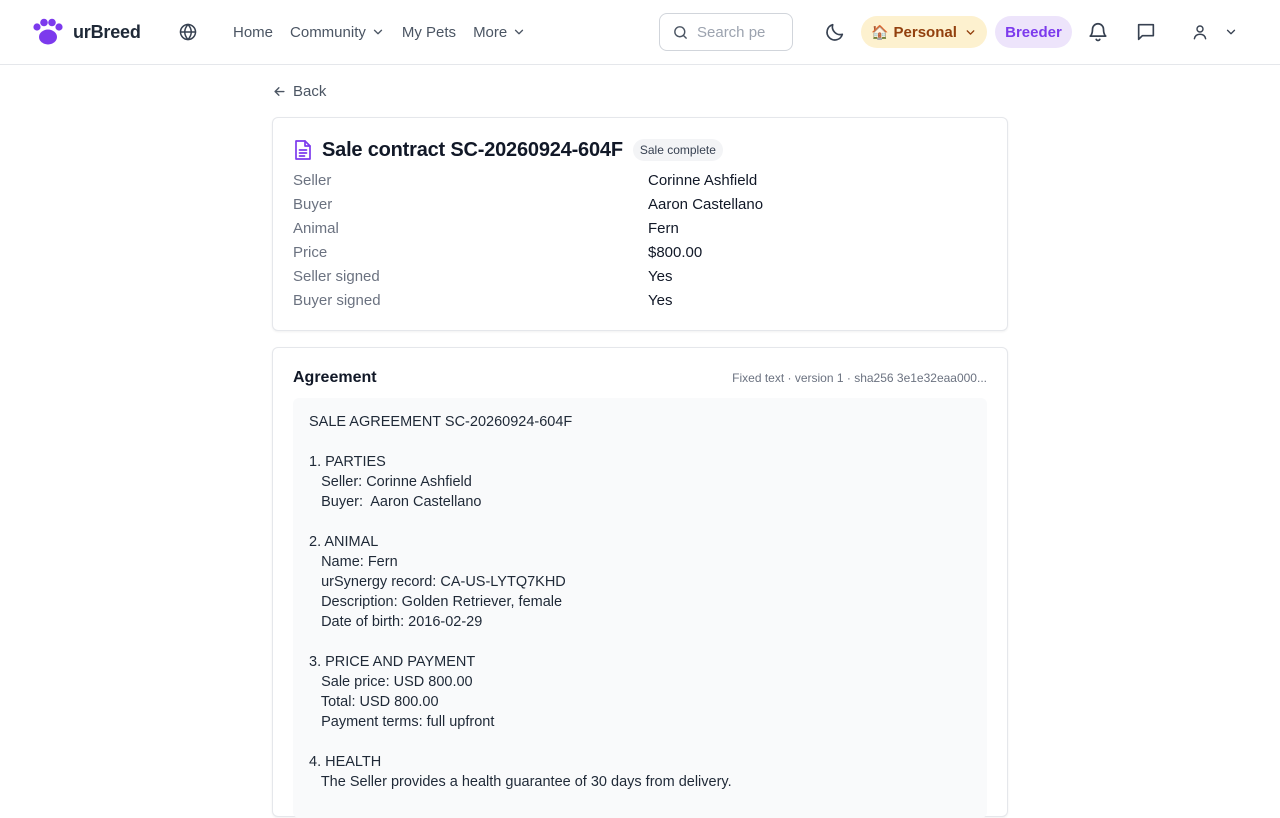 Image resolution: width=1280 pixels, height=818 pixels. Describe the element at coordinates (675, 252) in the screenshot. I see `field-value: $800.00` at that location.